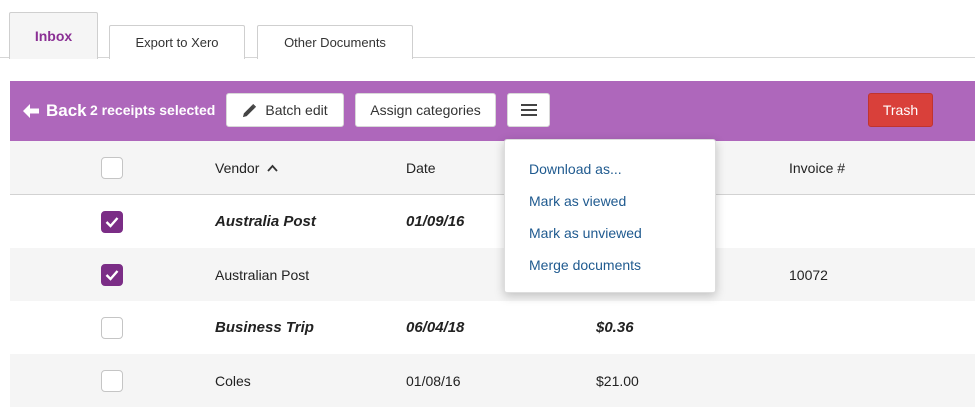 This screenshot has height=417, width=975. Describe the element at coordinates (615, 327) in the screenshot. I see `amount-cell: $0.36` at that location.